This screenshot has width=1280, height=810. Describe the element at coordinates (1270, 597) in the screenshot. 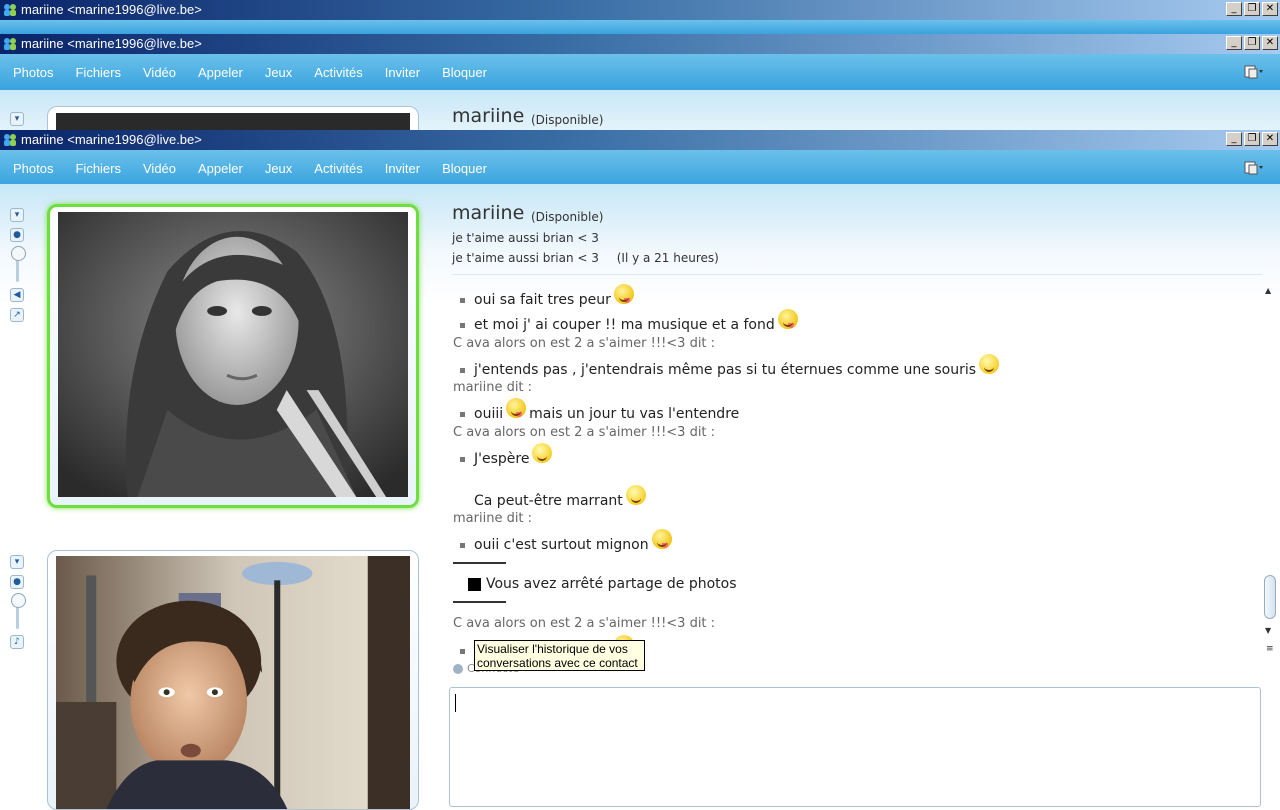

I see `scroll-thumb` at that location.